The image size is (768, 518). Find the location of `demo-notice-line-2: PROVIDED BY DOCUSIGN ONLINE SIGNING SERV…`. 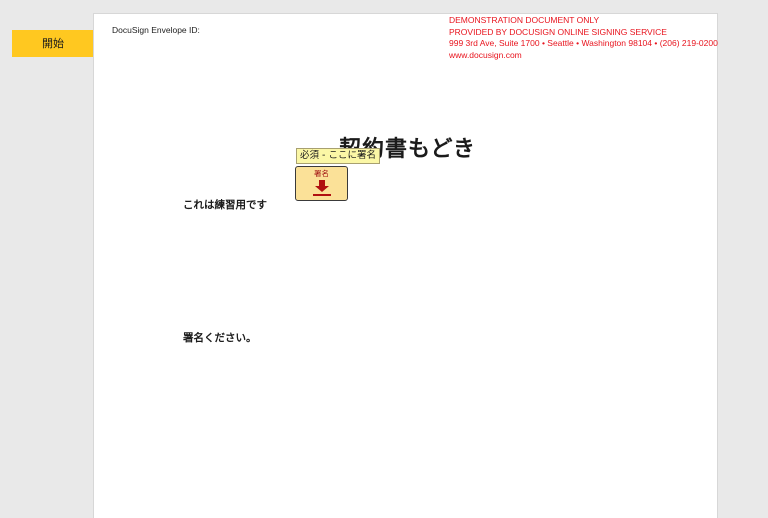

demo-notice-line-2: PROVIDED BY DOCUSIGN ONLINE SIGNING SERV… is located at coordinates (558, 31).